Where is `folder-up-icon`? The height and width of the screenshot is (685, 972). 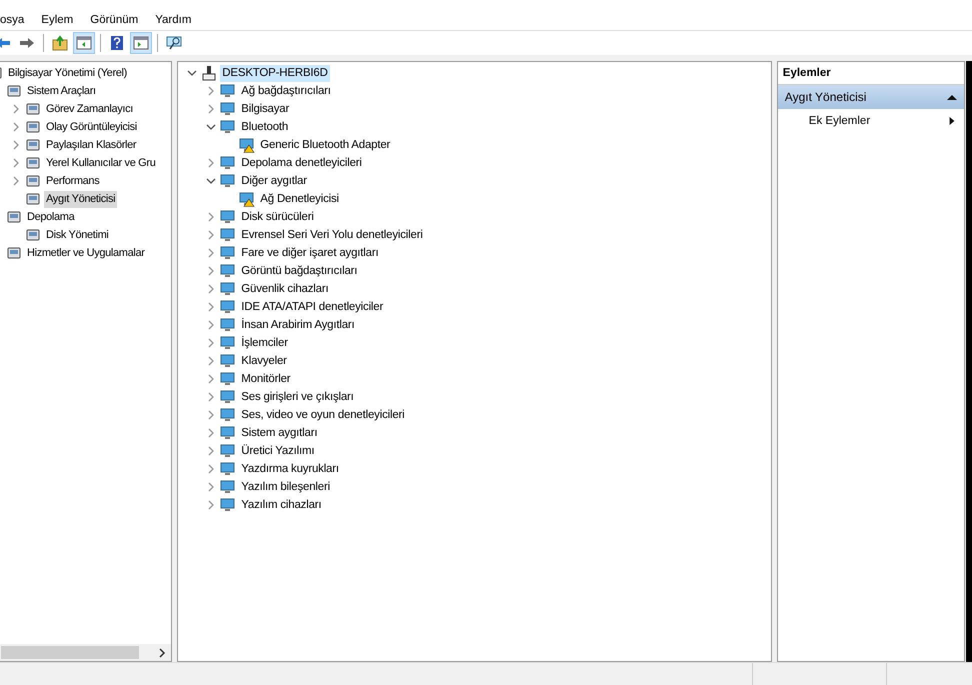 folder-up-icon is located at coordinates (60, 43).